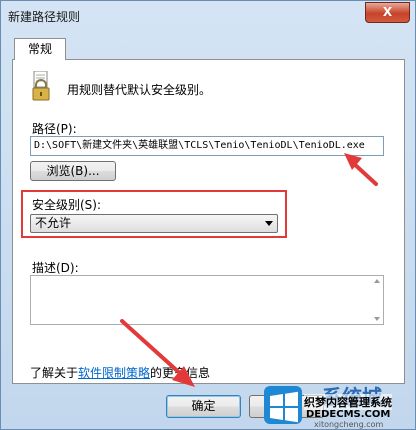  Describe the element at coordinates (54, 129) in the screenshot. I see `path-label: 路径(P):` at that location.